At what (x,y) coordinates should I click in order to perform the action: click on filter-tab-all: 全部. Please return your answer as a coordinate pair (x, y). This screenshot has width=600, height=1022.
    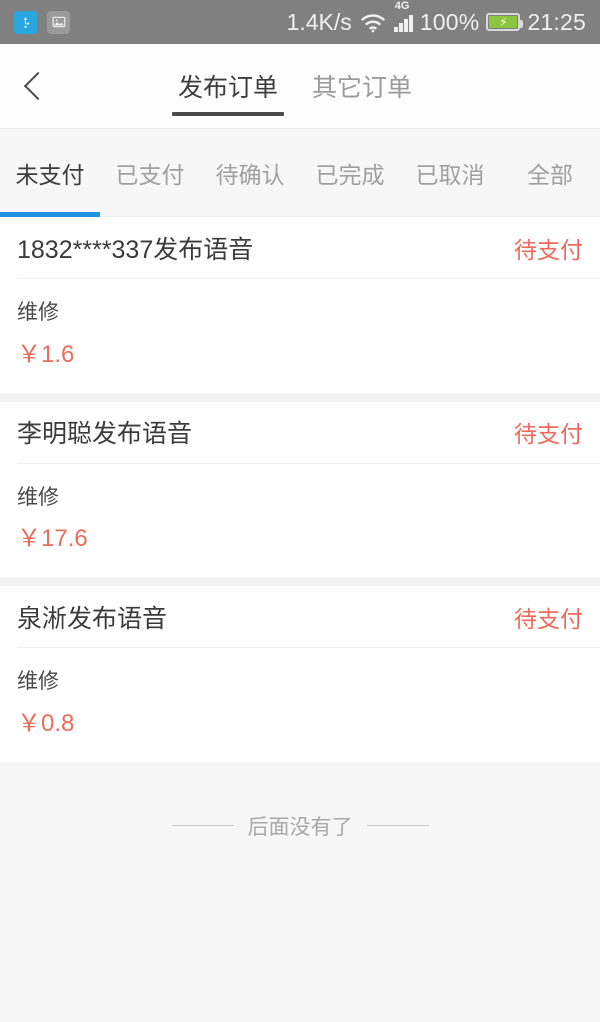
    Looking at the image, I should click on (550, 173).